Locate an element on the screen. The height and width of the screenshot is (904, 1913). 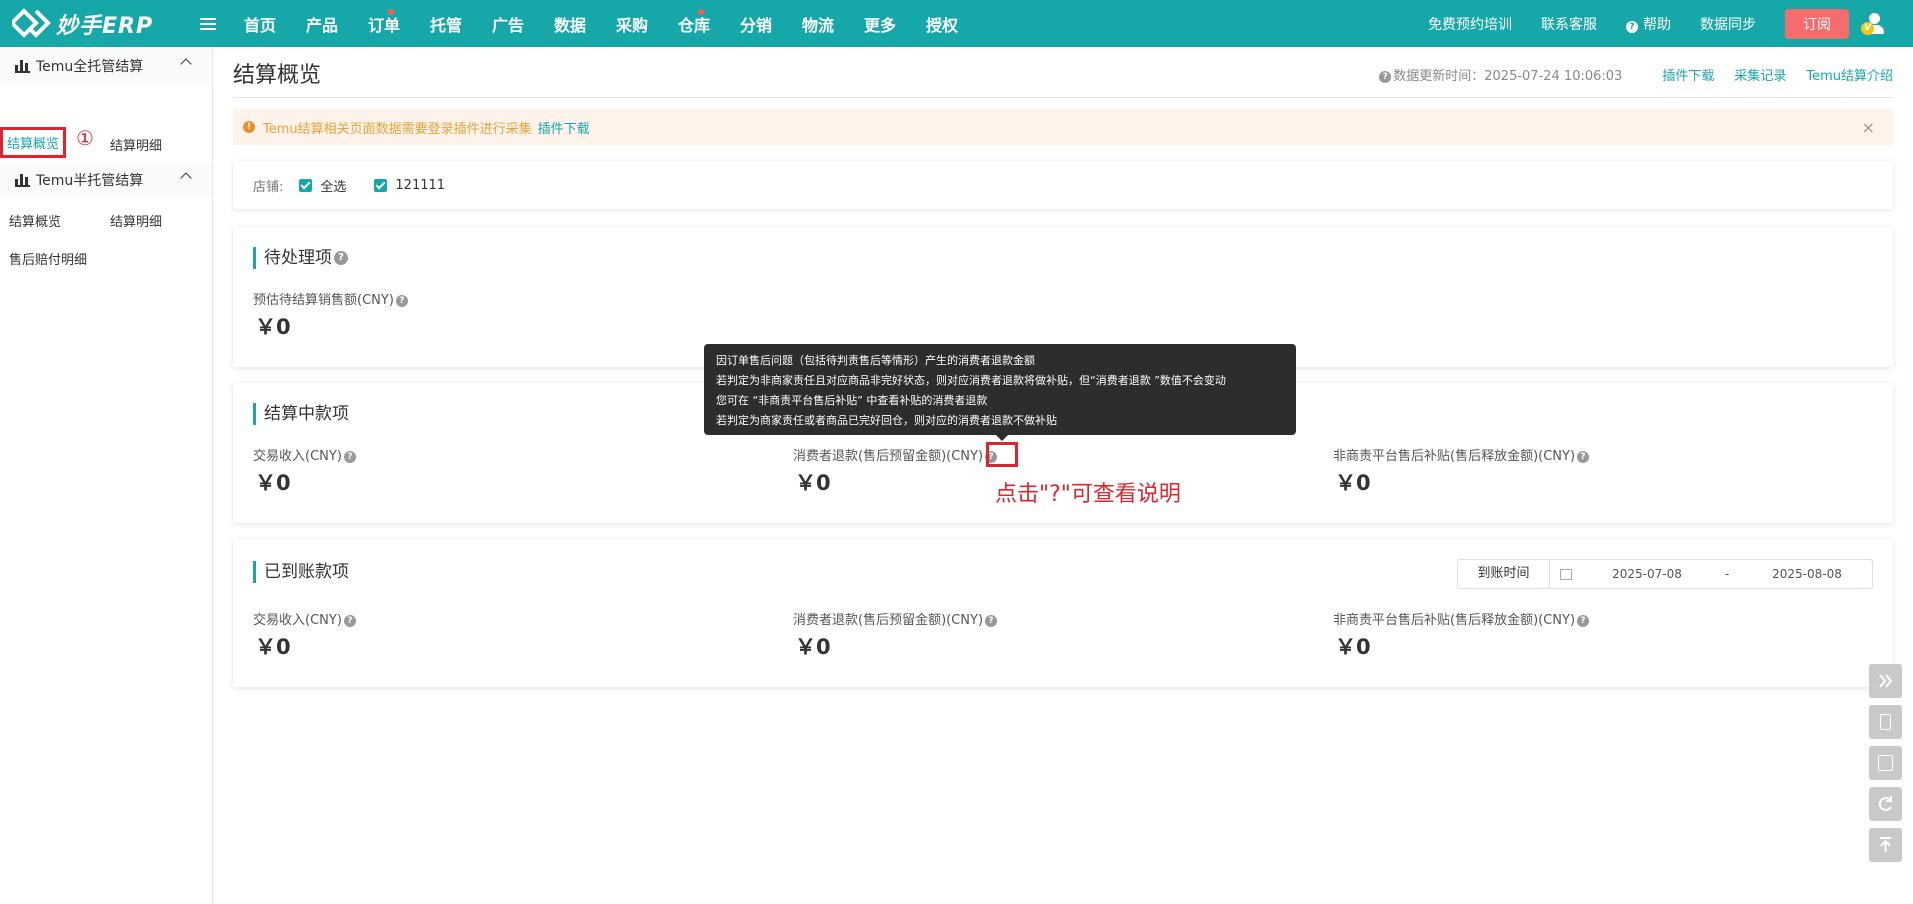
plugin-download-link: 插件下载 is located at coordinates (1688, 74).